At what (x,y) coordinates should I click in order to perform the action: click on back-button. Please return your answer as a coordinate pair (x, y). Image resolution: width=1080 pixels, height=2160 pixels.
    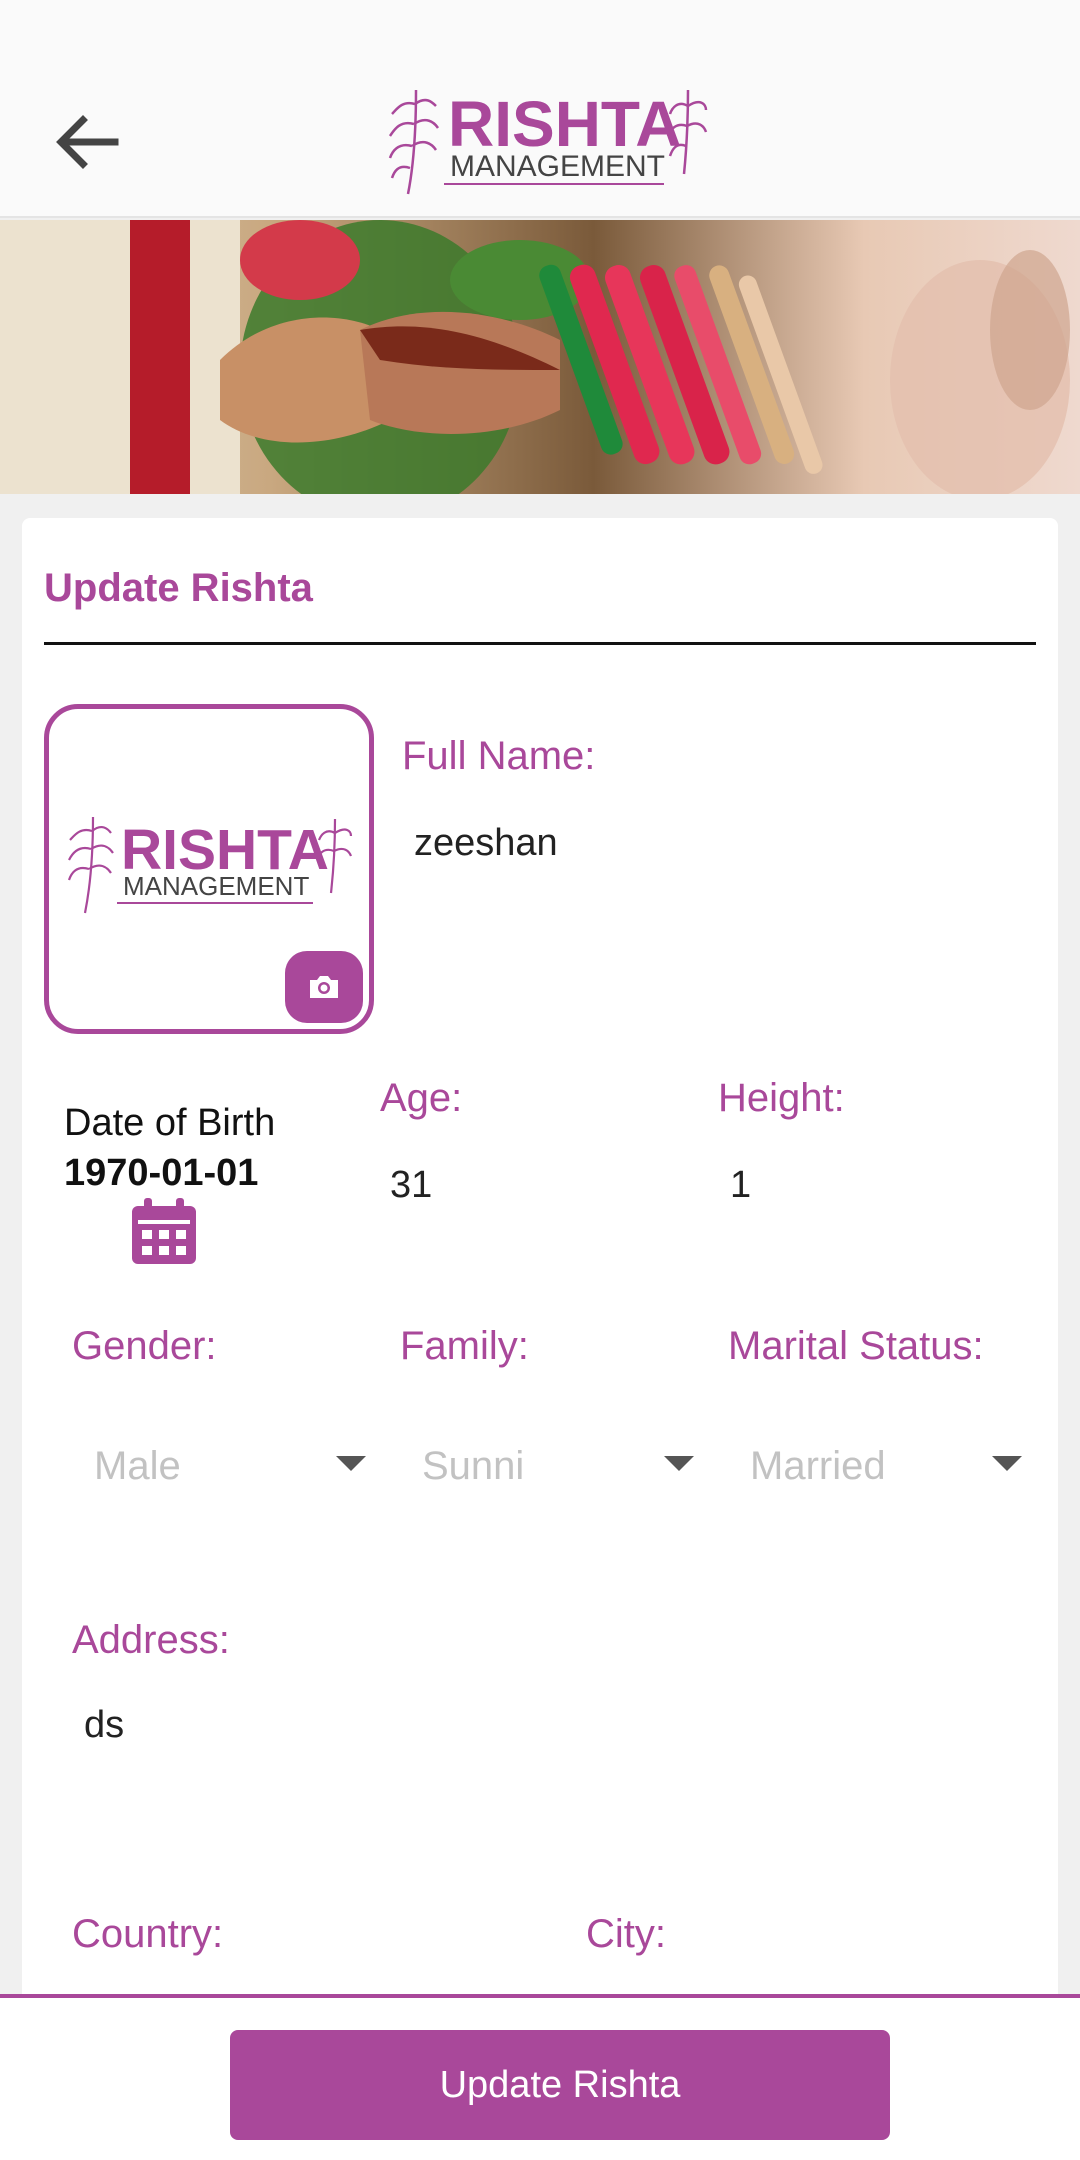
    Looking at the image, I should click on (86, 142).